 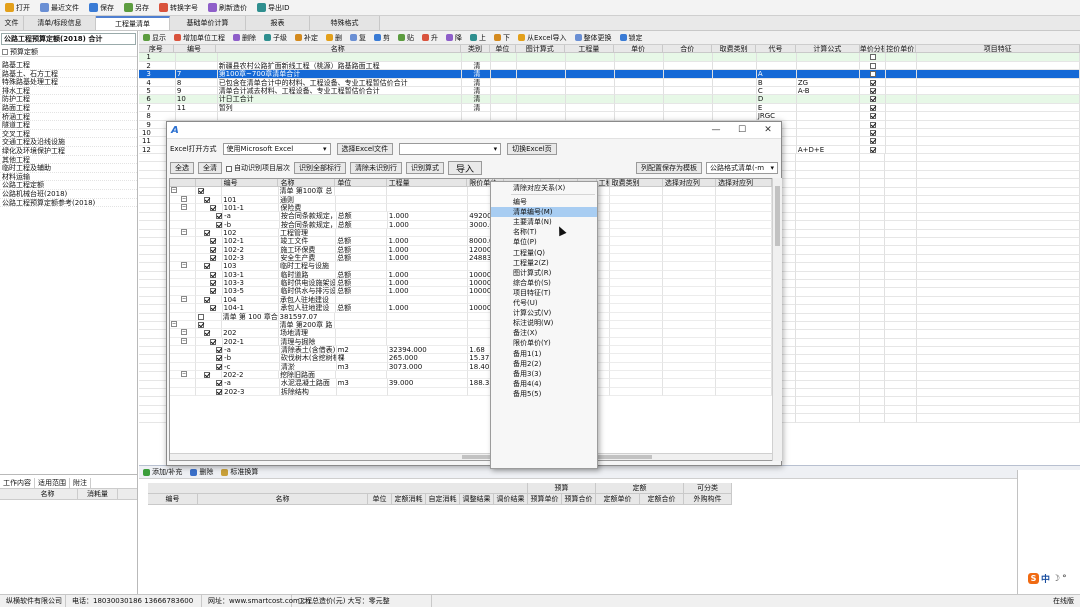 What do you see at coordinates (361, 183) in the screenshot?
I see `excel-preview-col-header: 单位` at bounding box center [361, 183].